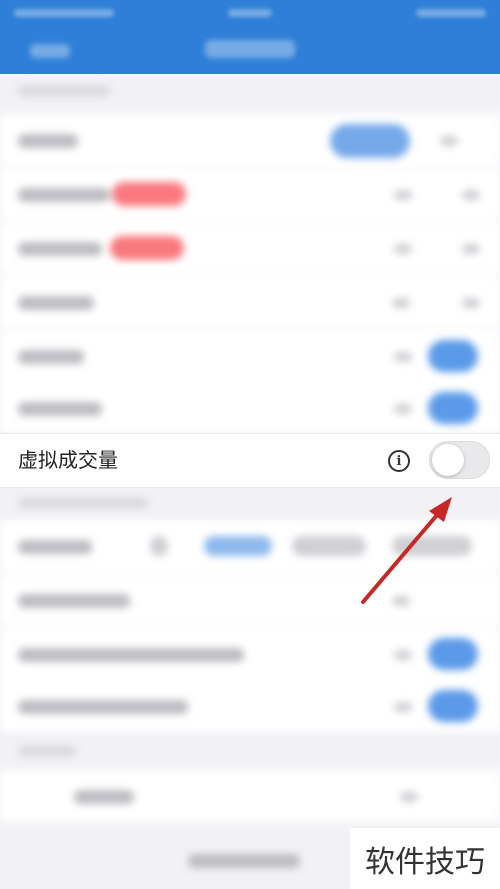  What do you see at coordinates (448, 460) in the screenshot?
I see `toggle-knob` at bounding box center [448, 460].